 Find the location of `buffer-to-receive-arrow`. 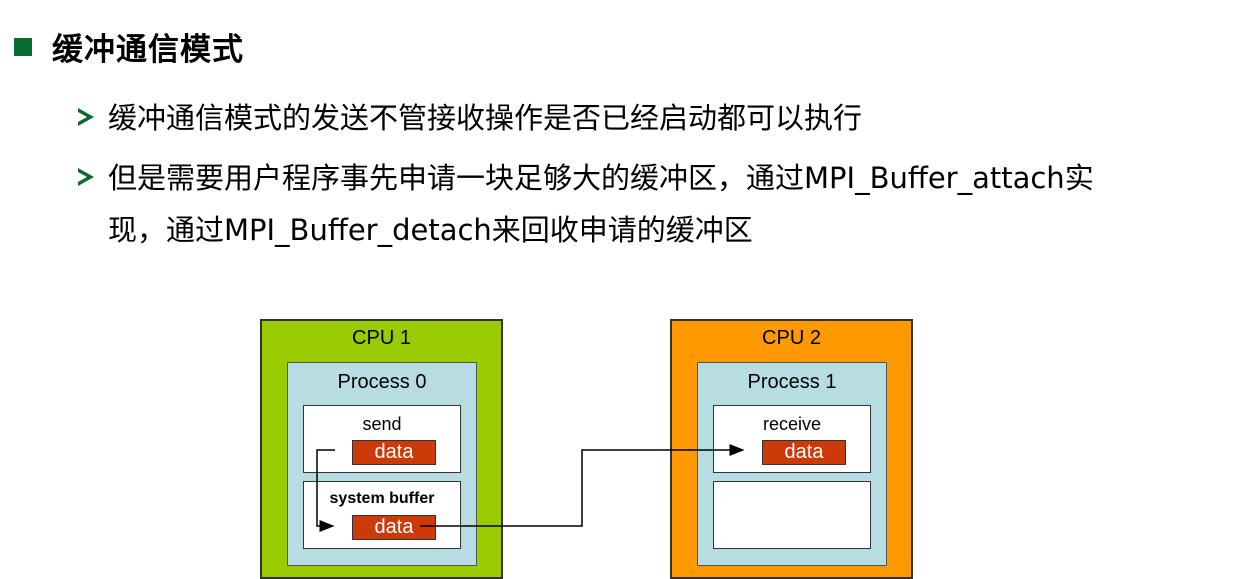

buffer-to-receive-arrow is located at coordinates (582, 485).